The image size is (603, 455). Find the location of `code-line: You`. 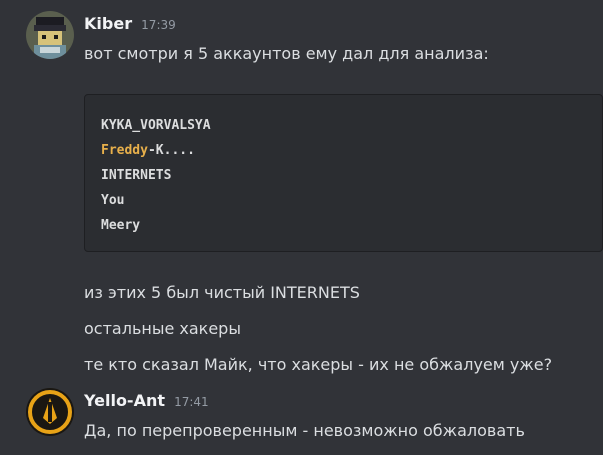

code-line: You is located at coordinates (113, 200).